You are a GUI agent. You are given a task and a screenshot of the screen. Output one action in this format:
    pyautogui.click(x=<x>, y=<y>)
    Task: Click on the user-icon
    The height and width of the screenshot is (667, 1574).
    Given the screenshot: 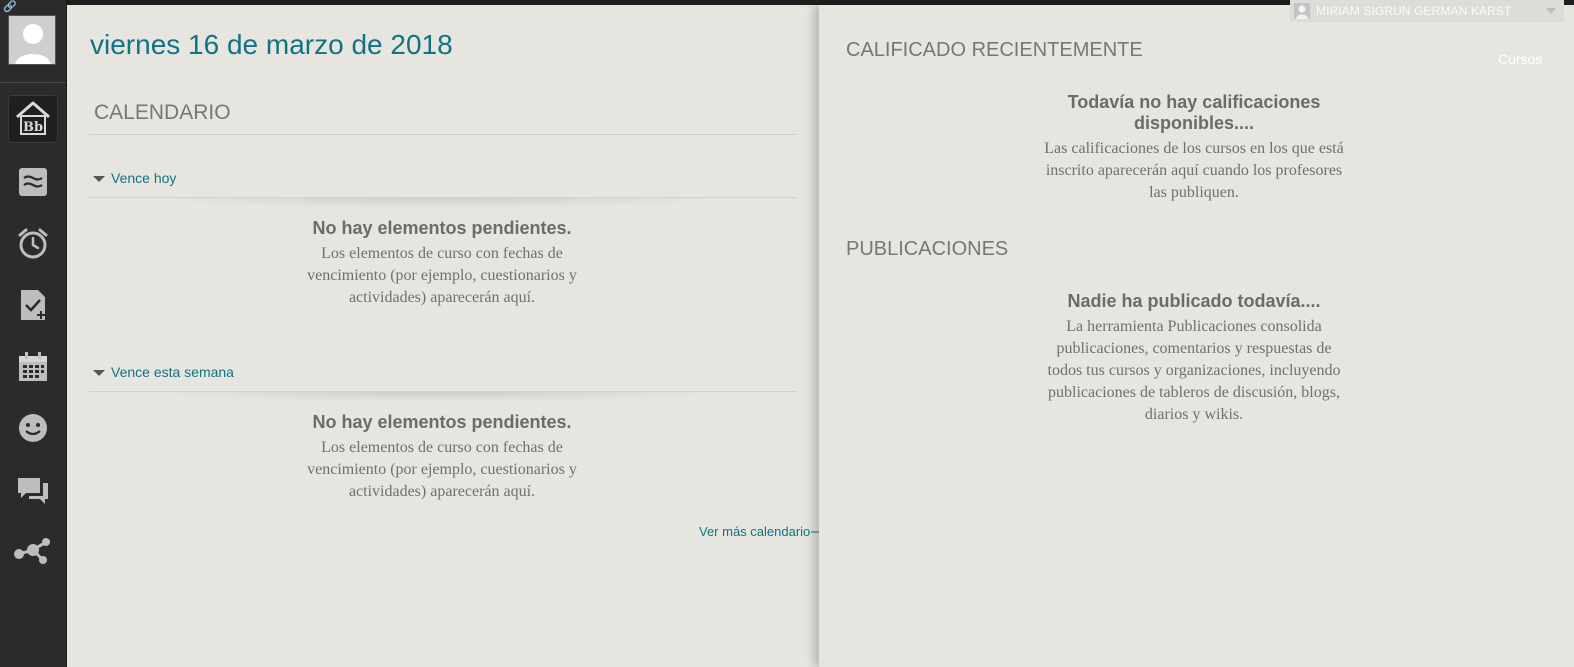 What is the action you would take?
    pyautogui.click(x=1302, y=11)
    